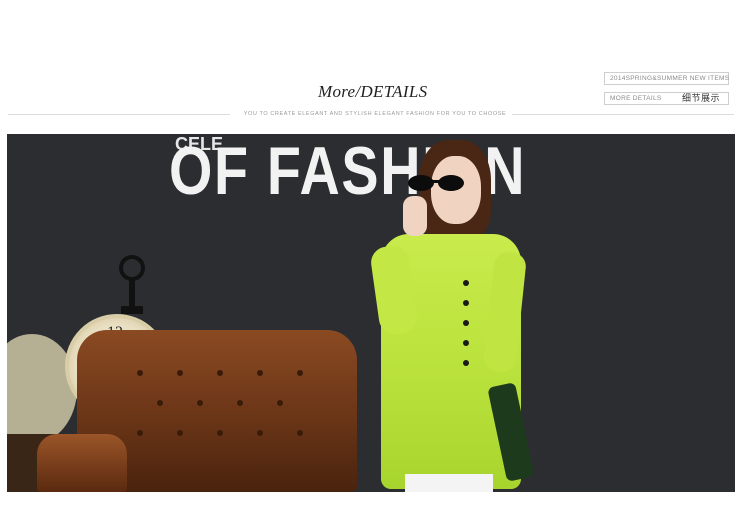  What do you see at coordinates (670, 78) in the screenshot?
I see `season-tag-label: 2014SPRING&SUMMER NEW ITEMS` at bounding box center [670, 78].